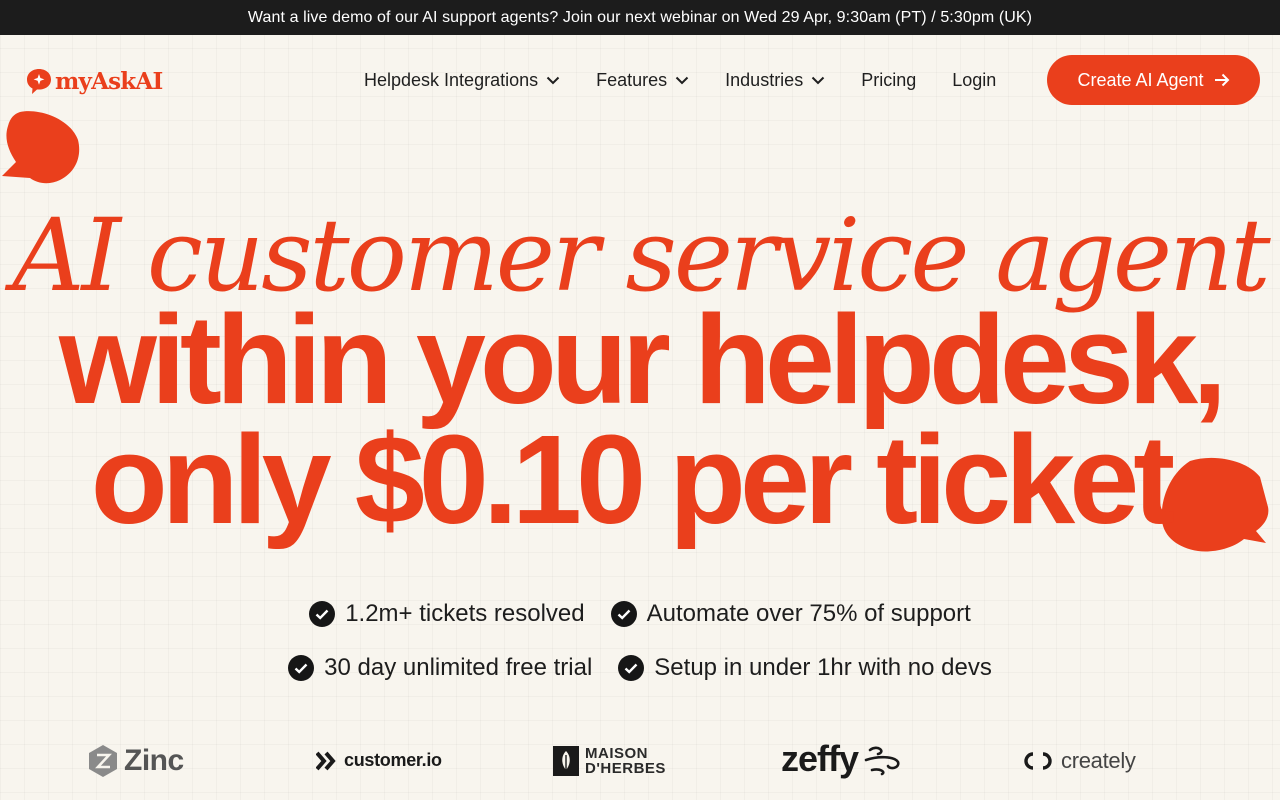  What do you see at coordinates (882, 761) in the screenshot?
I see `zeffy-swirl-icon` at bounding box center [882, 761].